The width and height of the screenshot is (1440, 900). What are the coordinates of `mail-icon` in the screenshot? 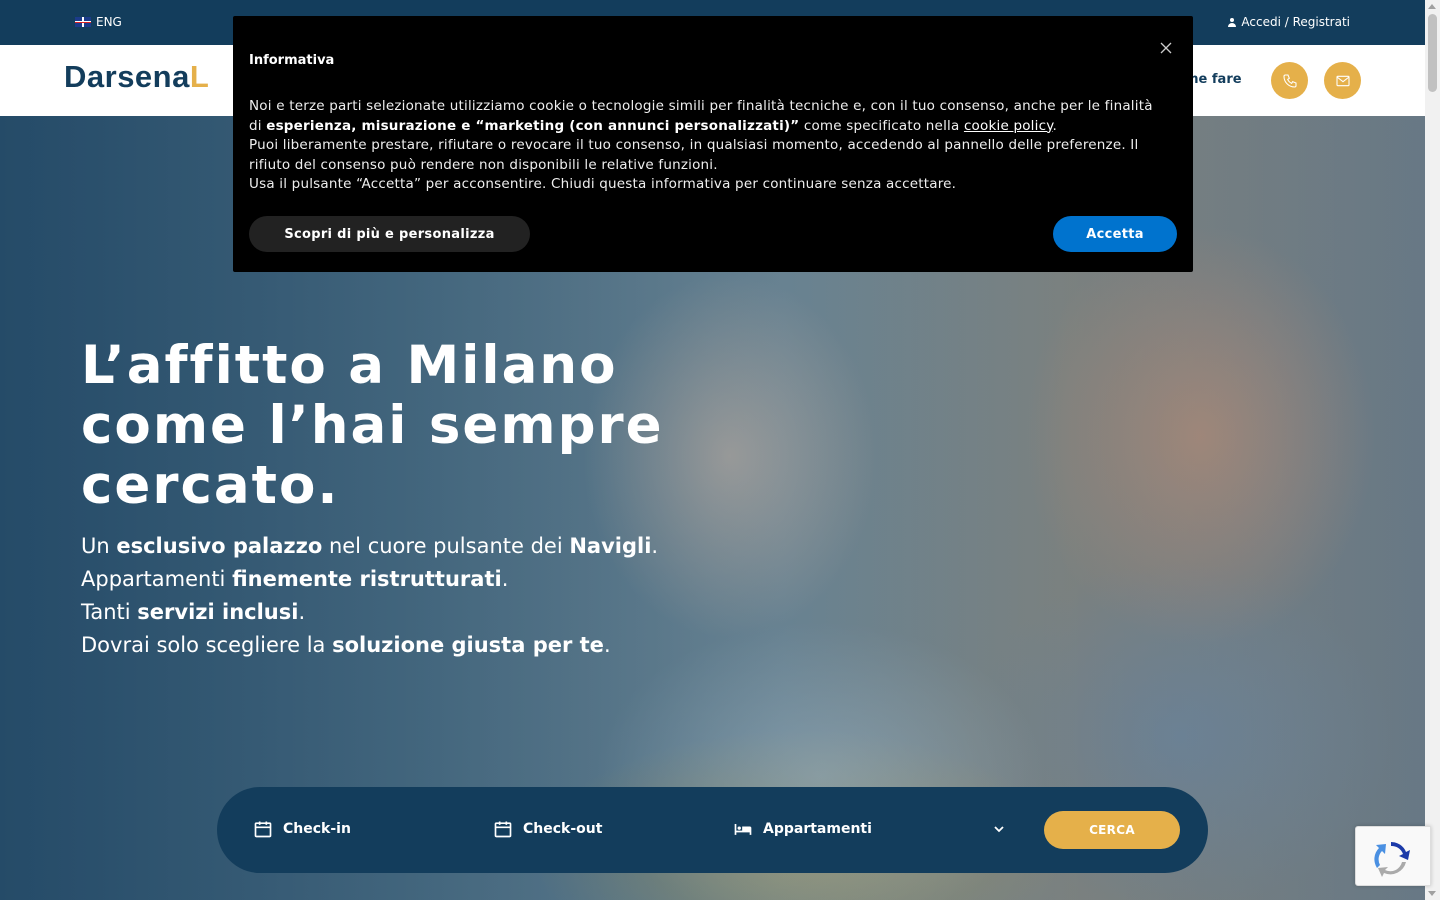 It's located at (1342, 80).